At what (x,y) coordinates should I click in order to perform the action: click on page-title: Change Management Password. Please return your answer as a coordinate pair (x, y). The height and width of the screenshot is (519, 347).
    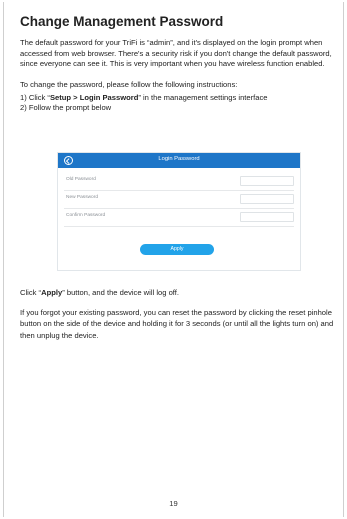
    Looking at the image, I should click on (122, 21).